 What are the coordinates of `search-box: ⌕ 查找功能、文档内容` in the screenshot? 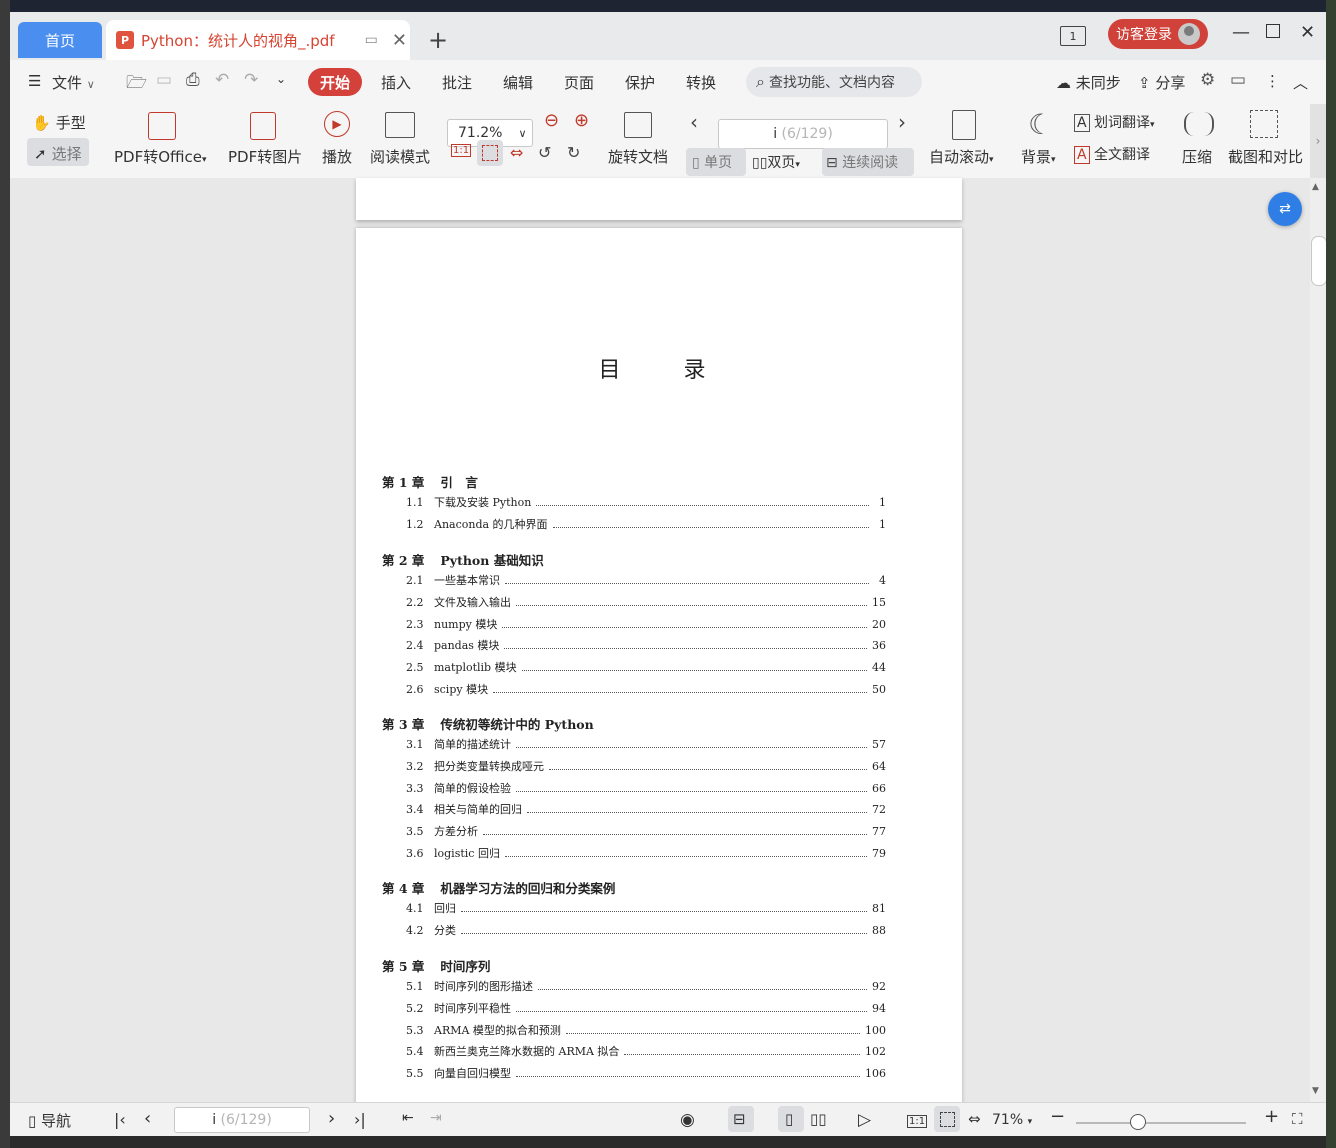 It's located at (834, 82).